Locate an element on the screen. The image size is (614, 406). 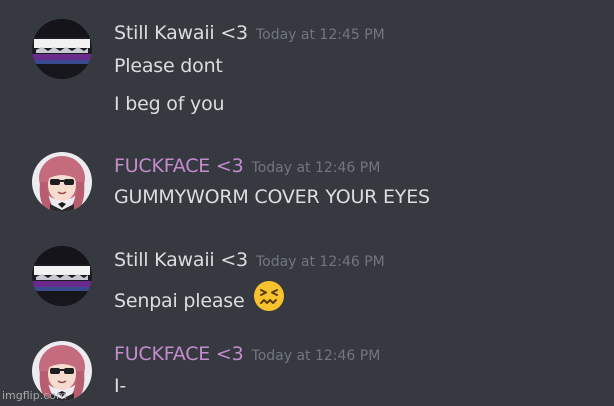
message-text: Senpai please is located at coordinates (179, 301).